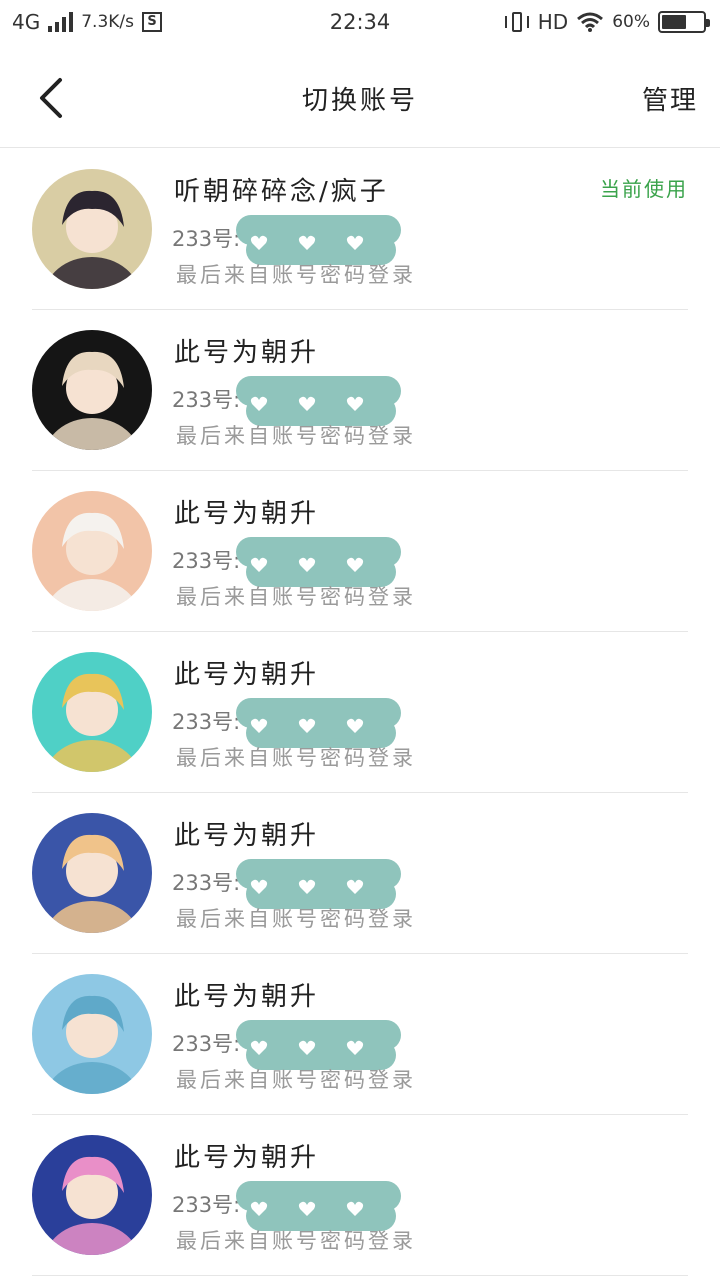  I want to click on hd-label: HD, so click(553, 22).